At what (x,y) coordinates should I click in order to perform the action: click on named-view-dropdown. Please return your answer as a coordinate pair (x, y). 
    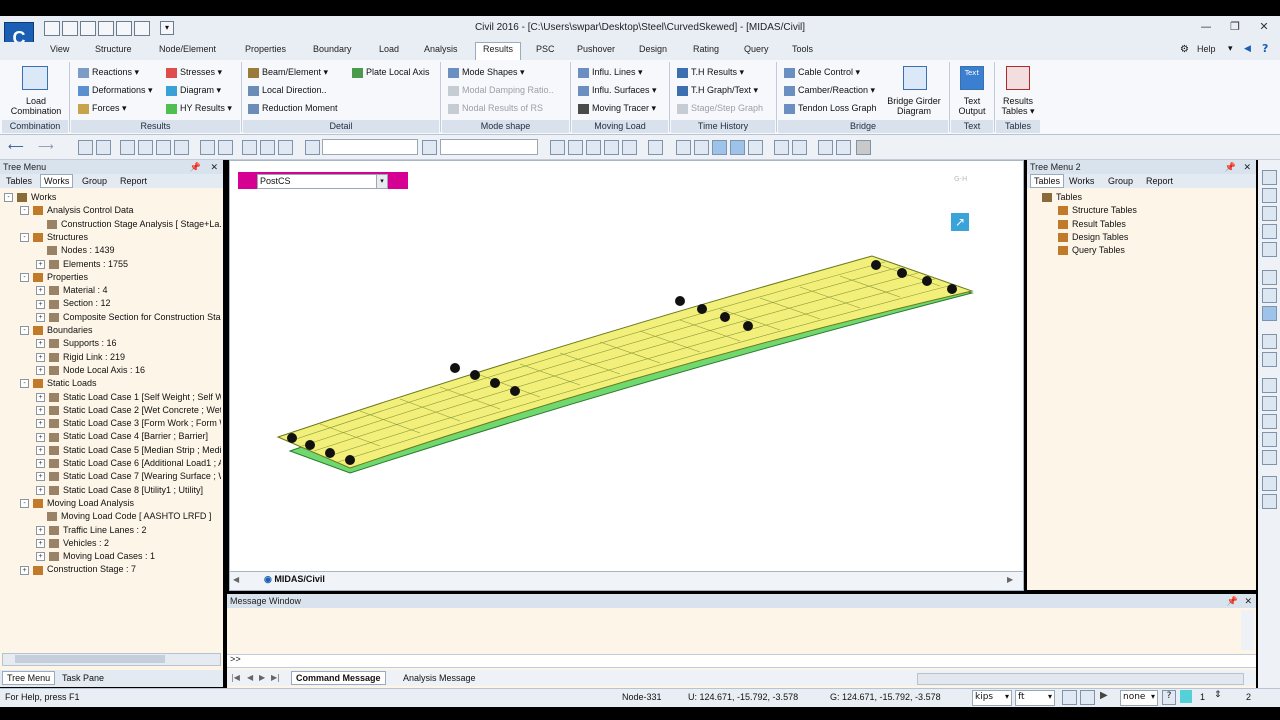
    Looking at the image, I should click on (489, 147).